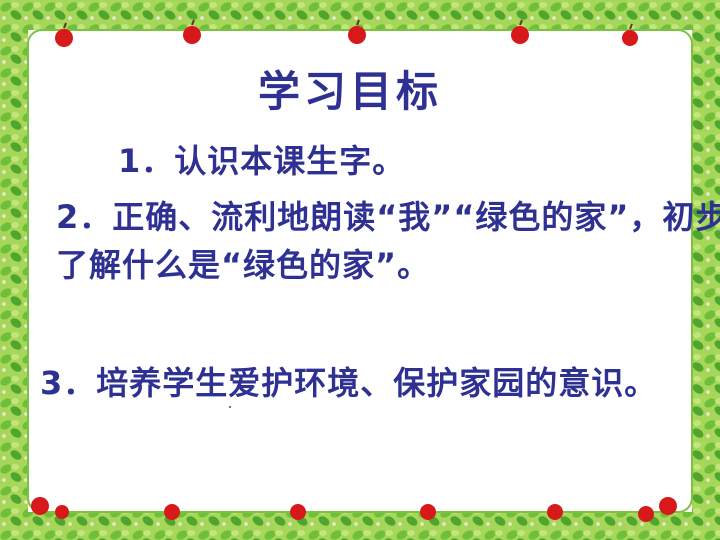 The height and width of the screenshot is (540, 720). I want to click on goal-line-3: 3．培养学生爱护环境、保护家园的意识。, so click(349, 383).